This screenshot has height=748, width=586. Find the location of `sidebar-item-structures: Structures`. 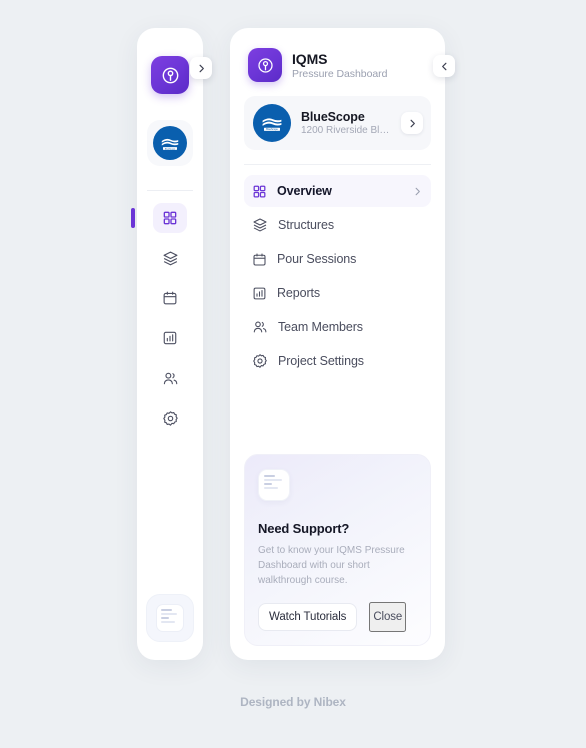

sidebar-item-structures: Structures is located at coordinates (337, 225).